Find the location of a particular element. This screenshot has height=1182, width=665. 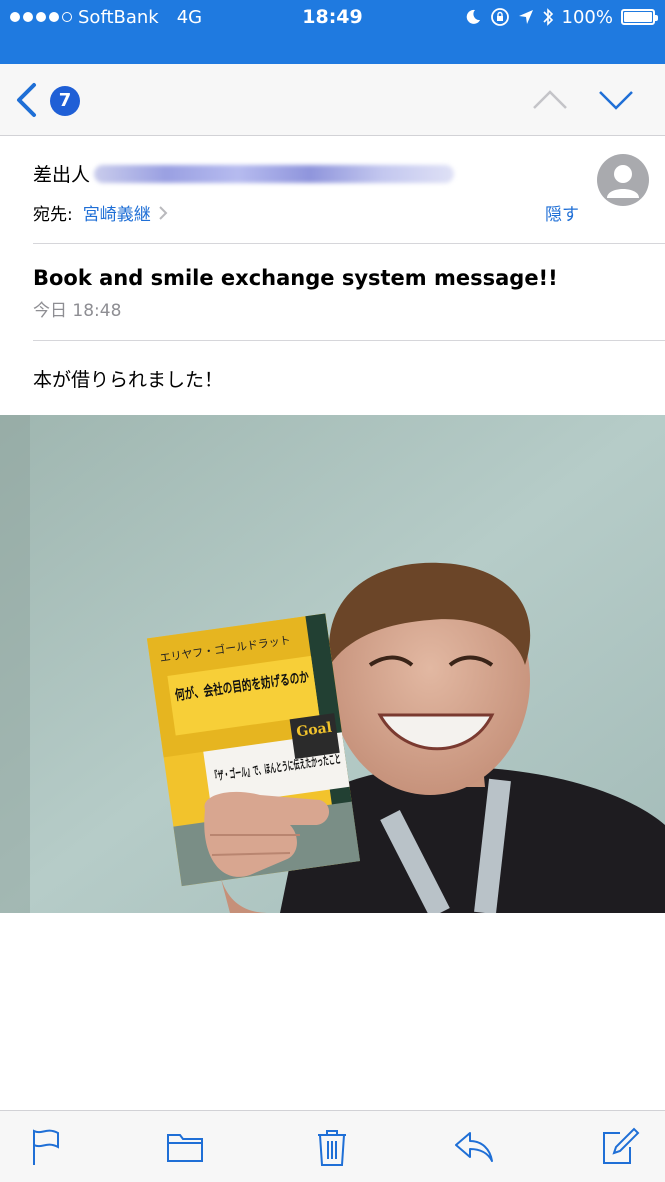

folder-icon is located at coordinates (185, 1148).